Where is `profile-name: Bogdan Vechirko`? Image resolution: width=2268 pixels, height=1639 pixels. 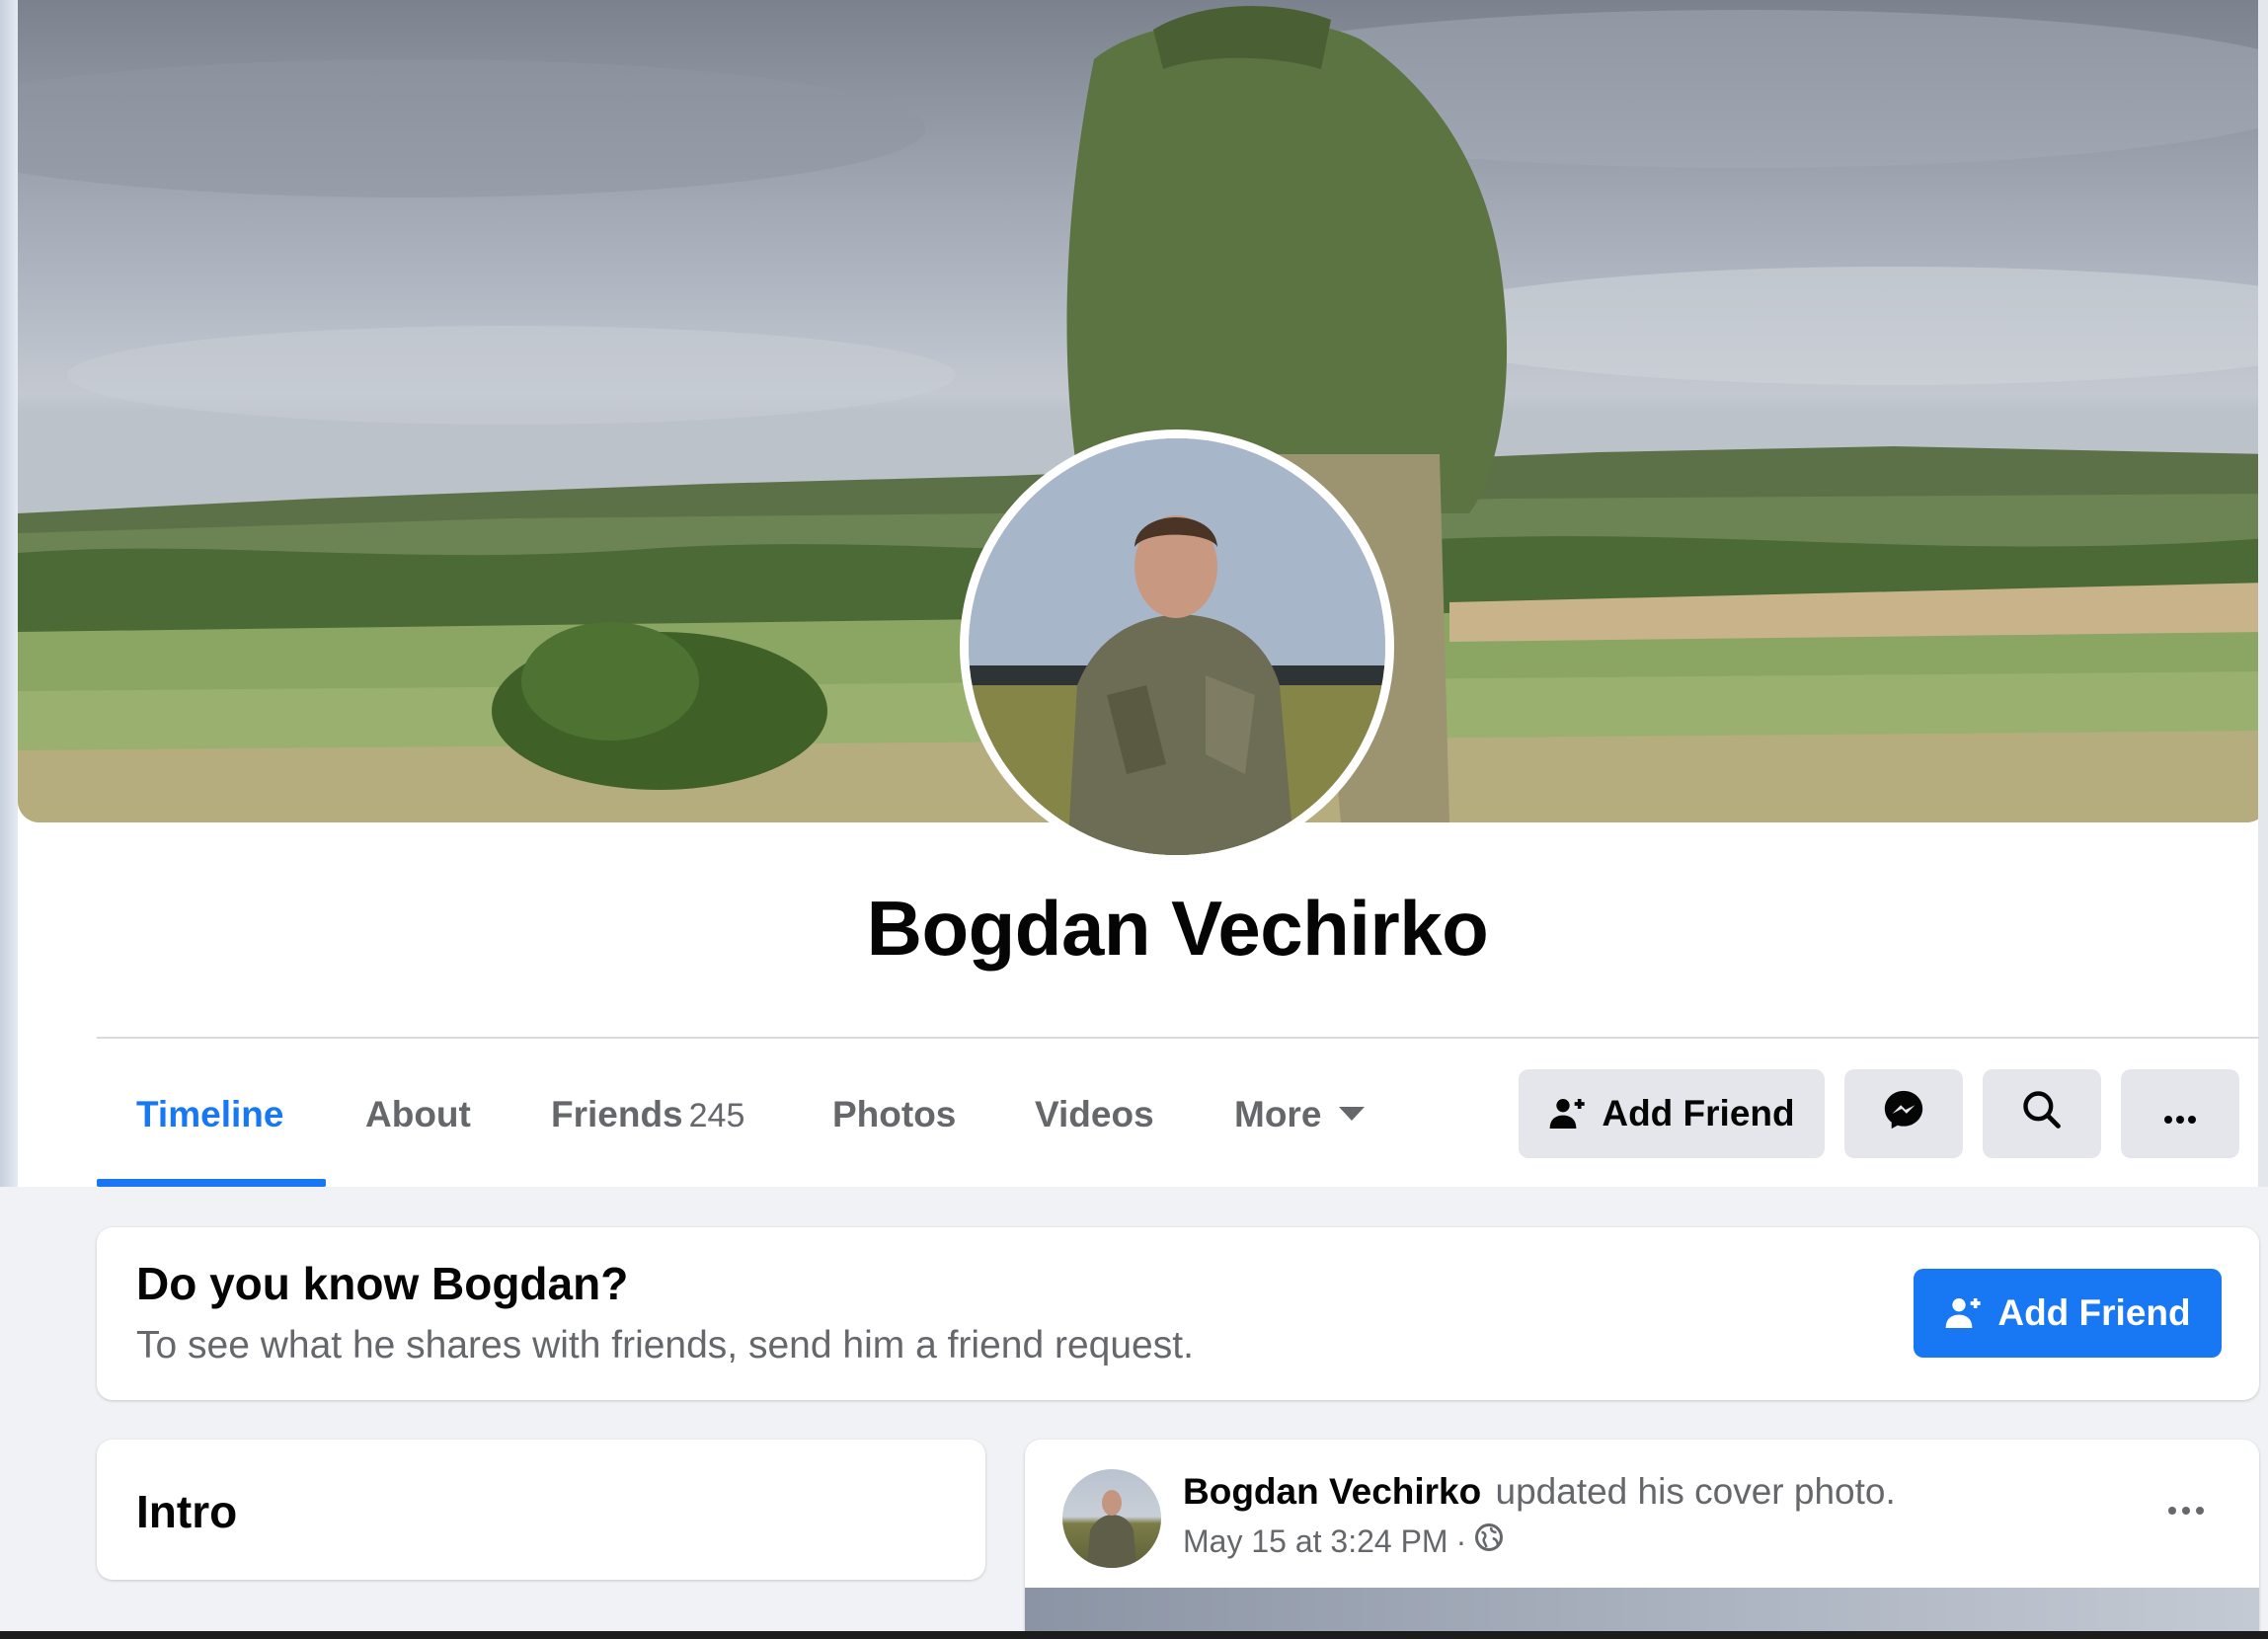 profile-name: Bogdan Vechirko is located at coordinates (1177, 928).